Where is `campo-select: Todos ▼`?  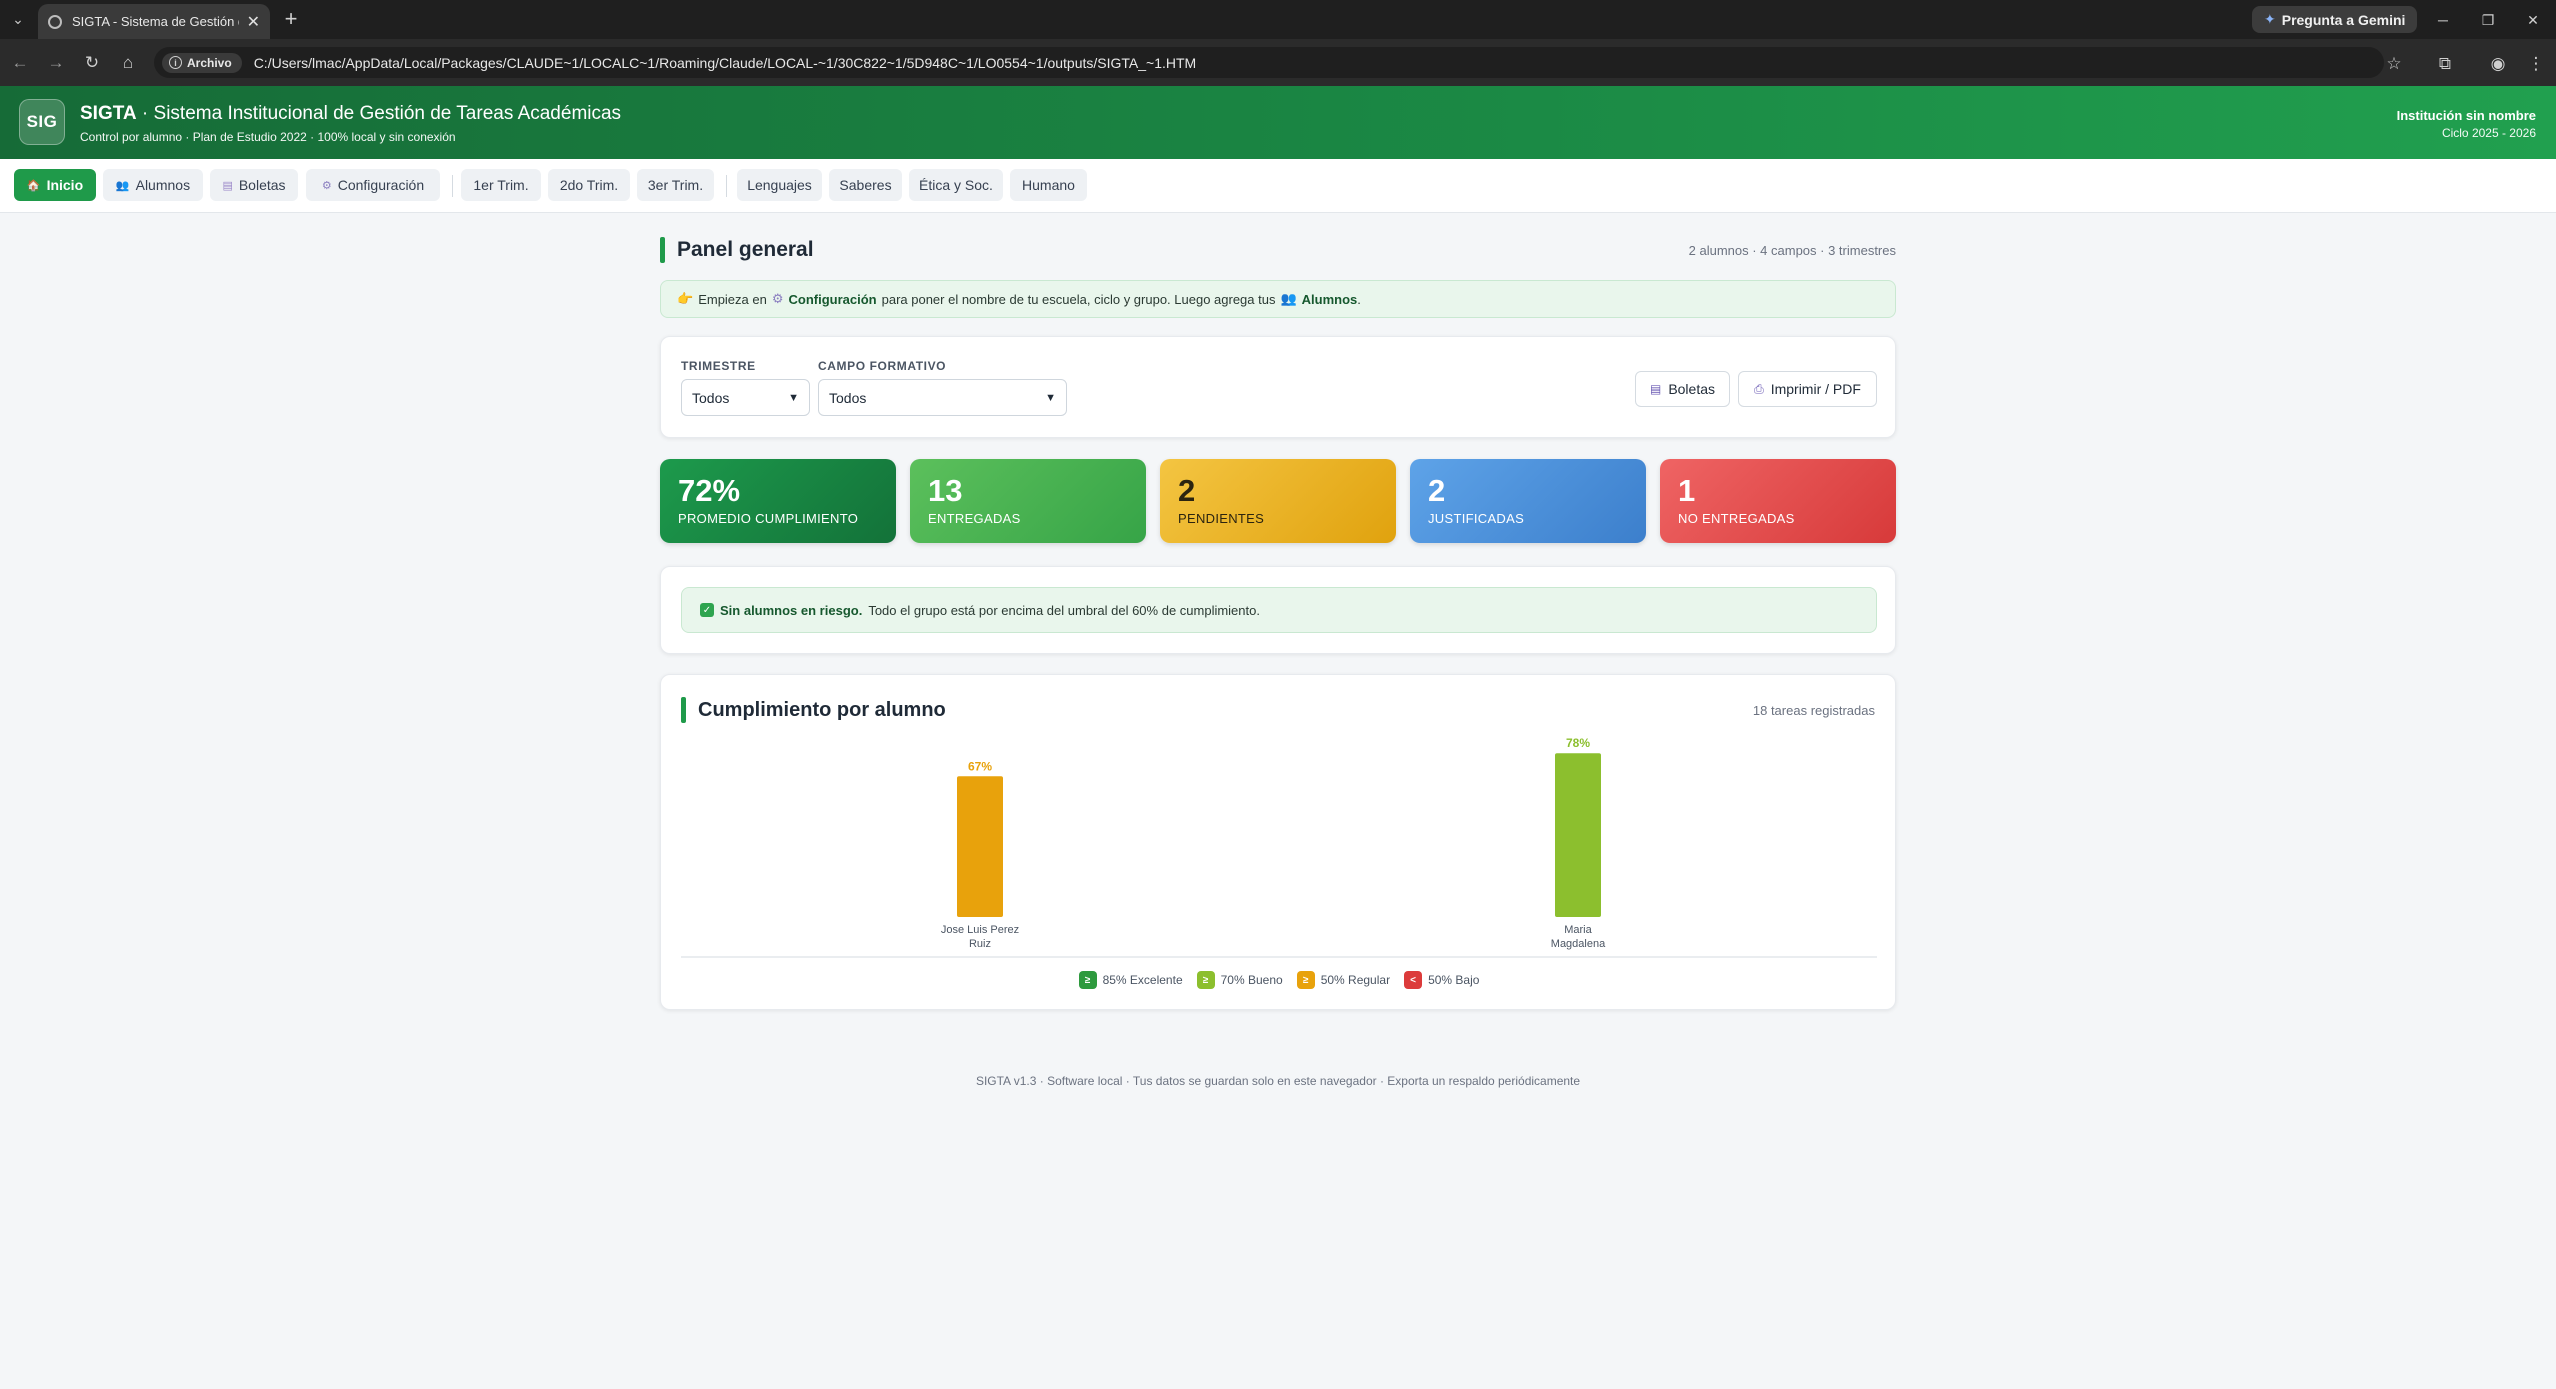 campo-select: Todos ▼ is located at coordinates (942, 397).